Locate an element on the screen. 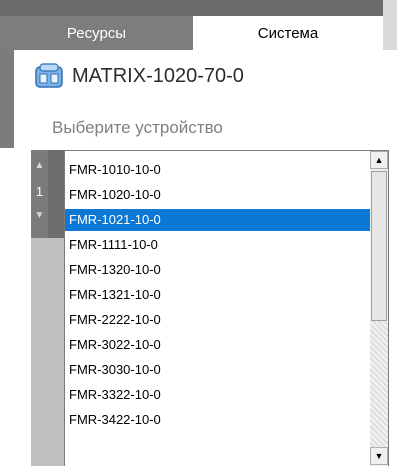 The width and height of the screenshot is (397, 466). tab-resources: Ресурсы is located at coordinates (96, 33).